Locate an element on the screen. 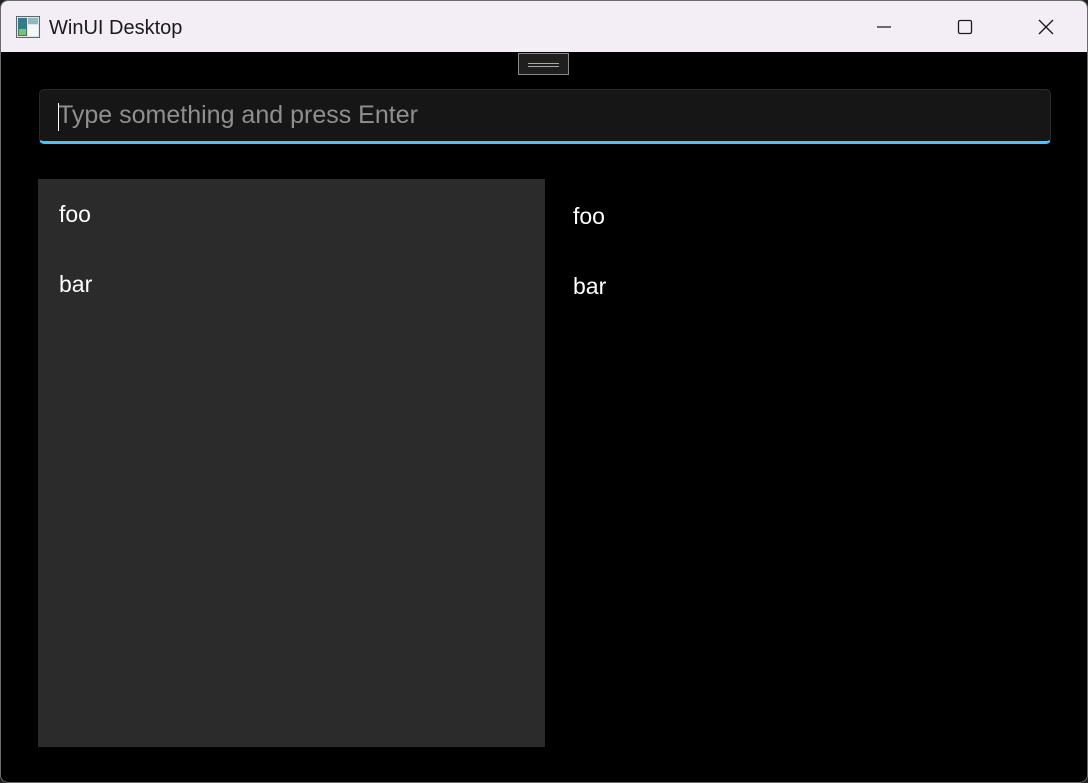  minimize-button is located at coordinates (884, 26).